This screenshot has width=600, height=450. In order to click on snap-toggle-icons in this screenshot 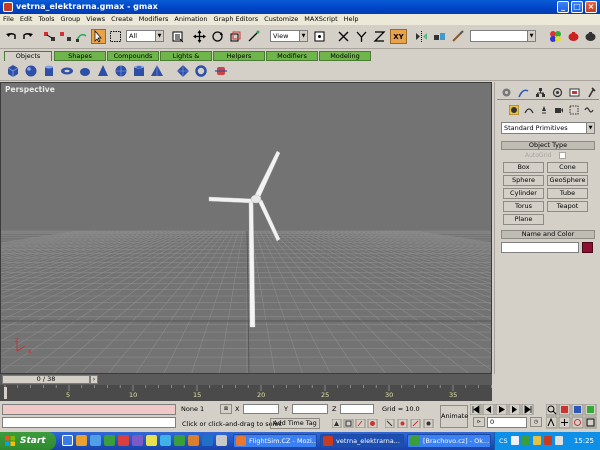, I will do `click(411, 423)`.